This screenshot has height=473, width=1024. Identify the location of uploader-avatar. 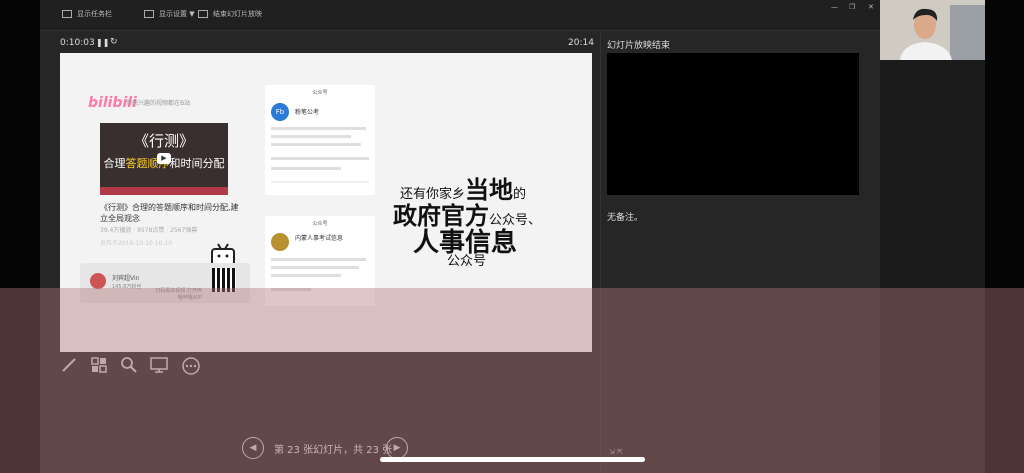
(98, 281).